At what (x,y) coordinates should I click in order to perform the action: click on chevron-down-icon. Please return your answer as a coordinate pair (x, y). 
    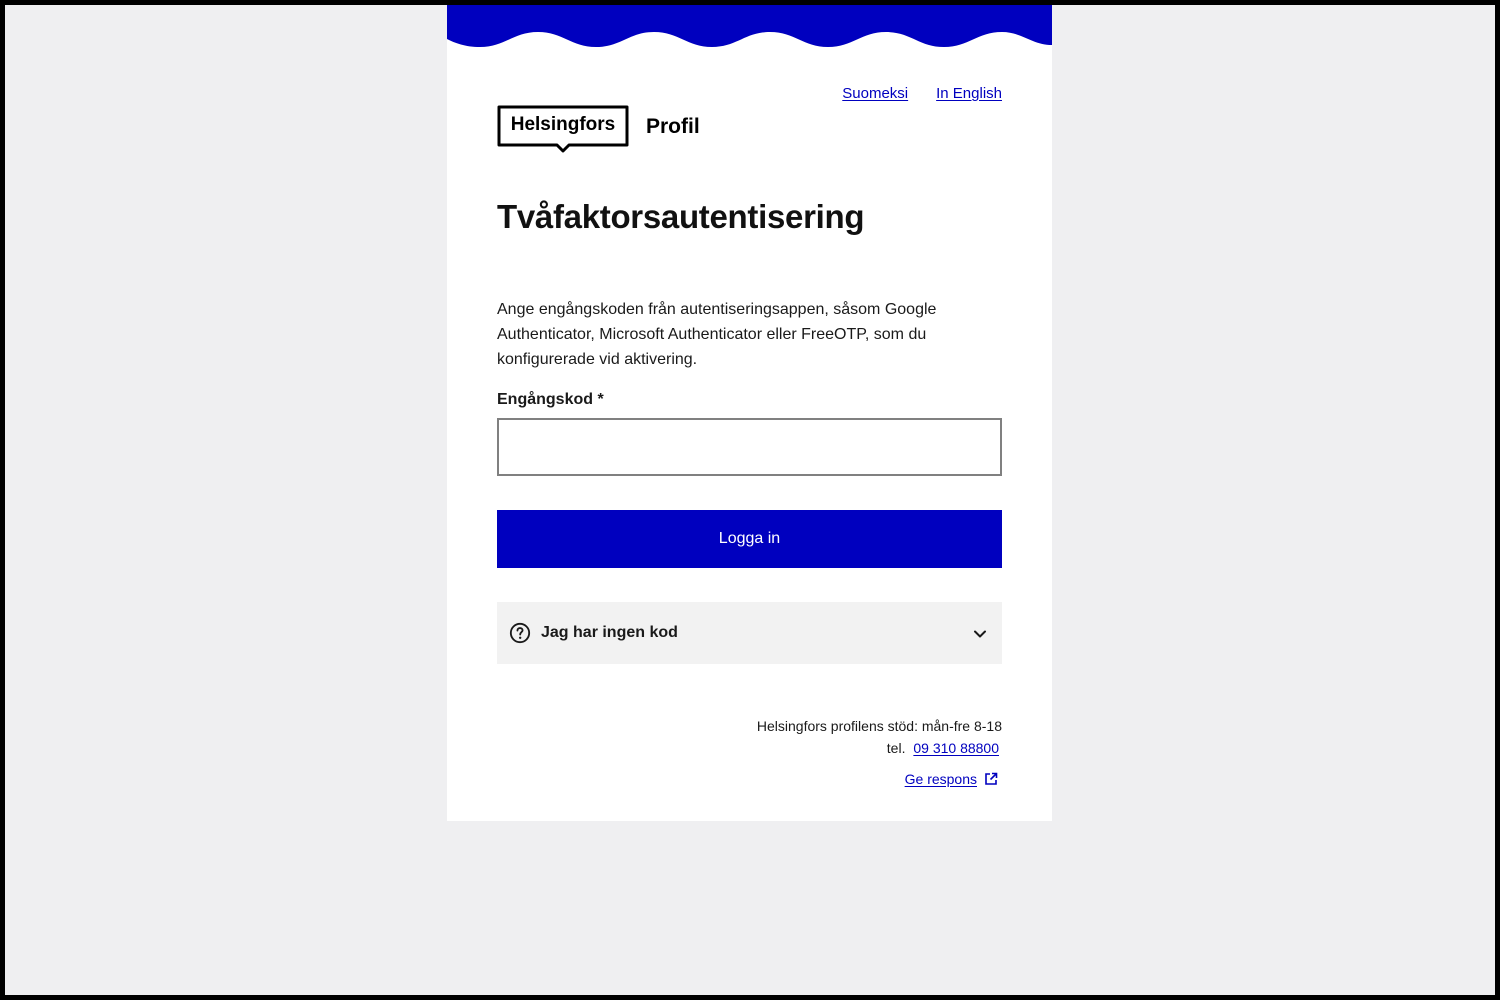
    Looking at the image, I should click on (980, 634).